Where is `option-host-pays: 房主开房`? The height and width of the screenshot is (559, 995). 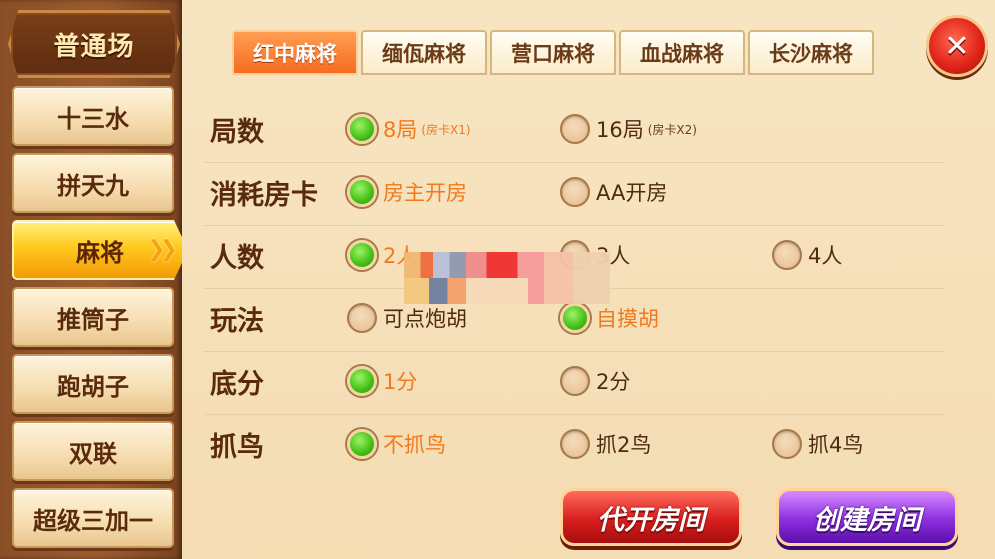
option-host-pays: 房主开房 is located at coordinates (407, 192).